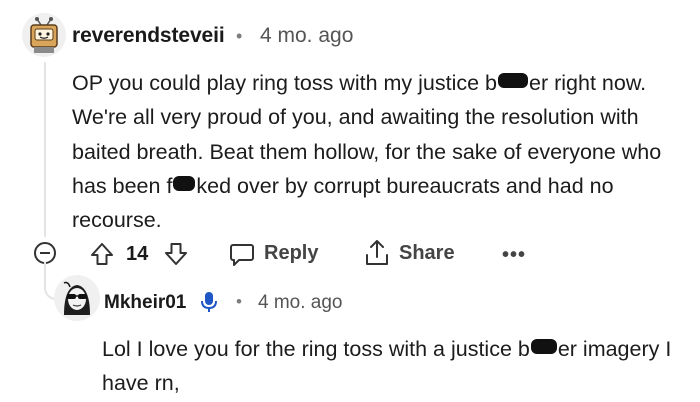 This screenshot has width=700, height=402. I want to click on share-label: Share, so click(427, 253).